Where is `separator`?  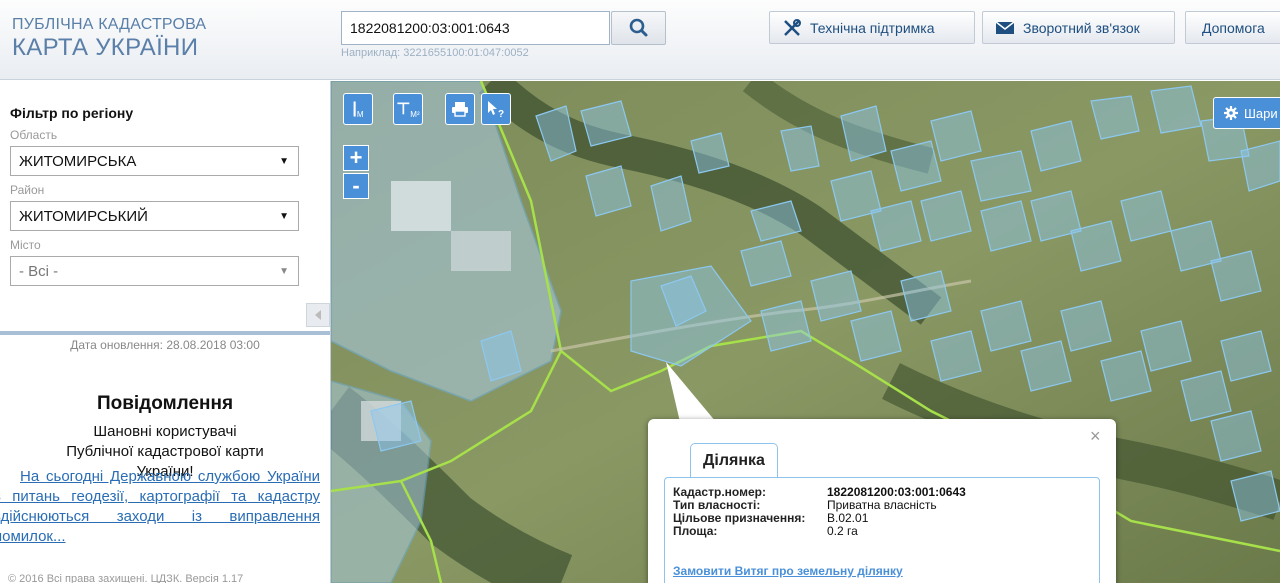 separator is located at coordinates (165, 333).